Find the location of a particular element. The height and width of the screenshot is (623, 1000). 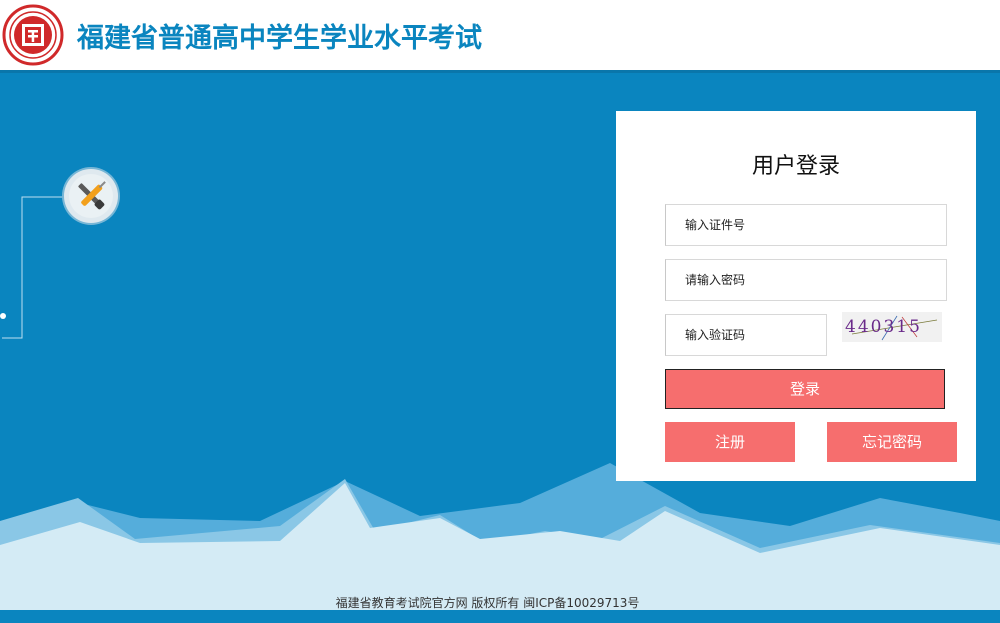

password-input is located at coordinates (806, 280).